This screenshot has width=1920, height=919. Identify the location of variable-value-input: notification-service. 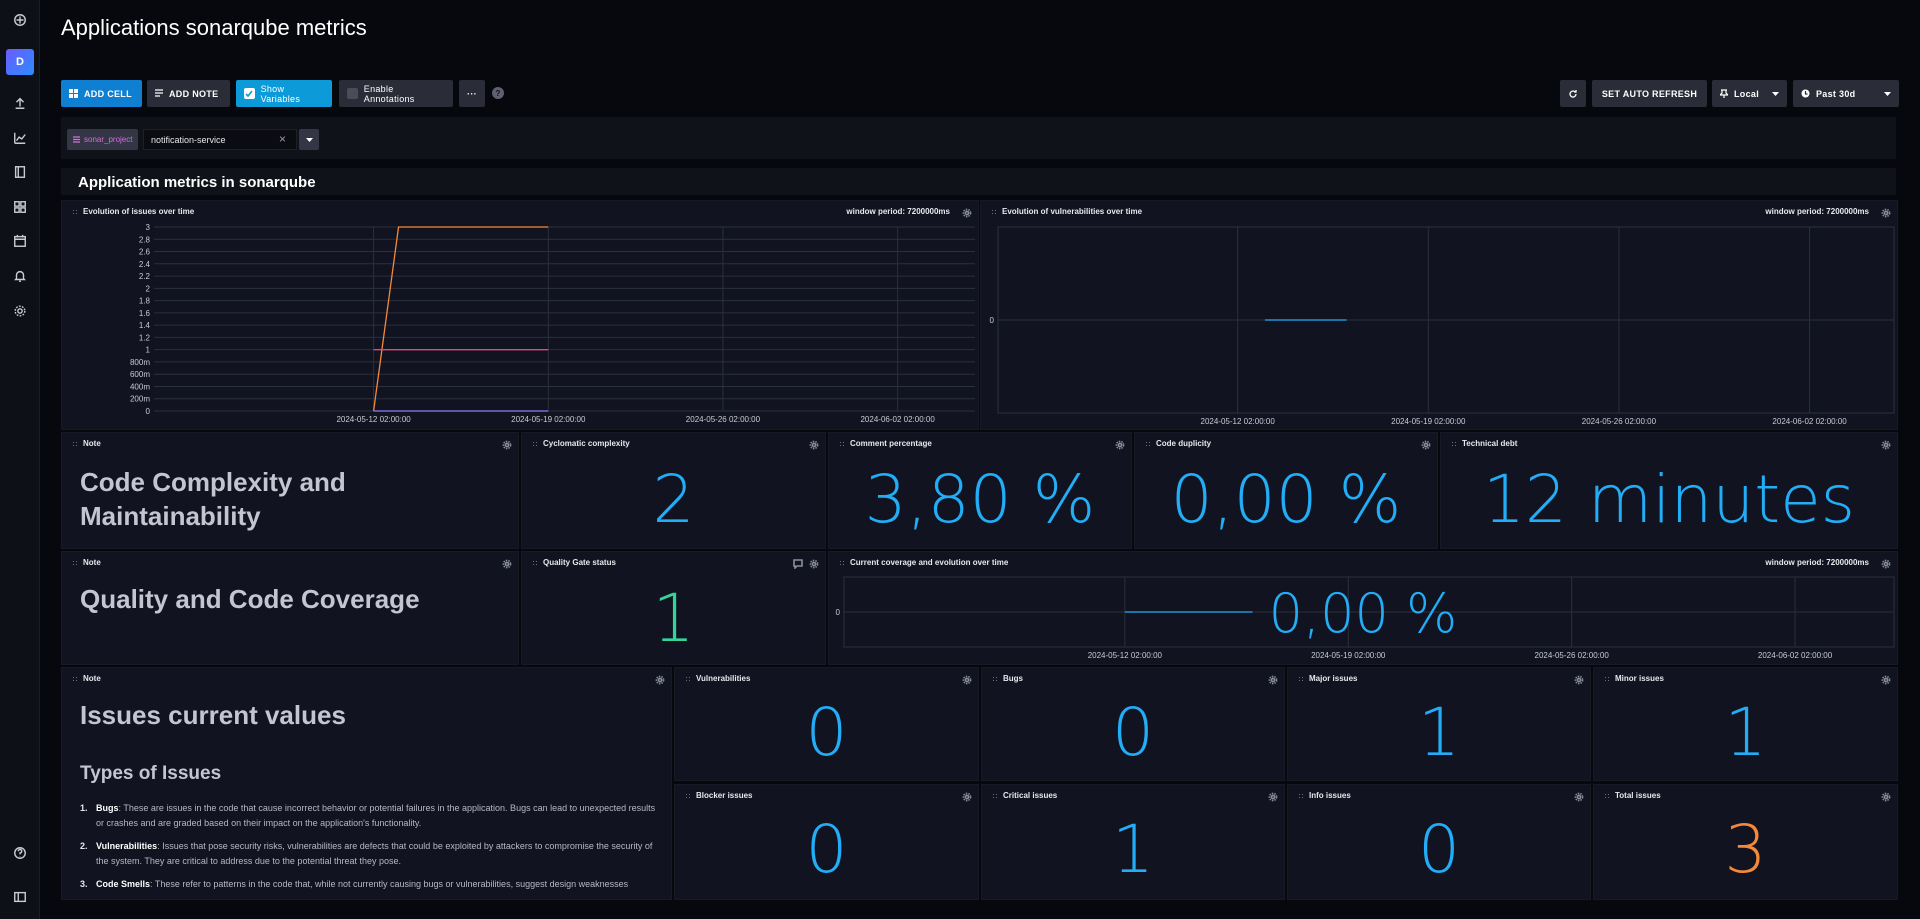
(220, 139).